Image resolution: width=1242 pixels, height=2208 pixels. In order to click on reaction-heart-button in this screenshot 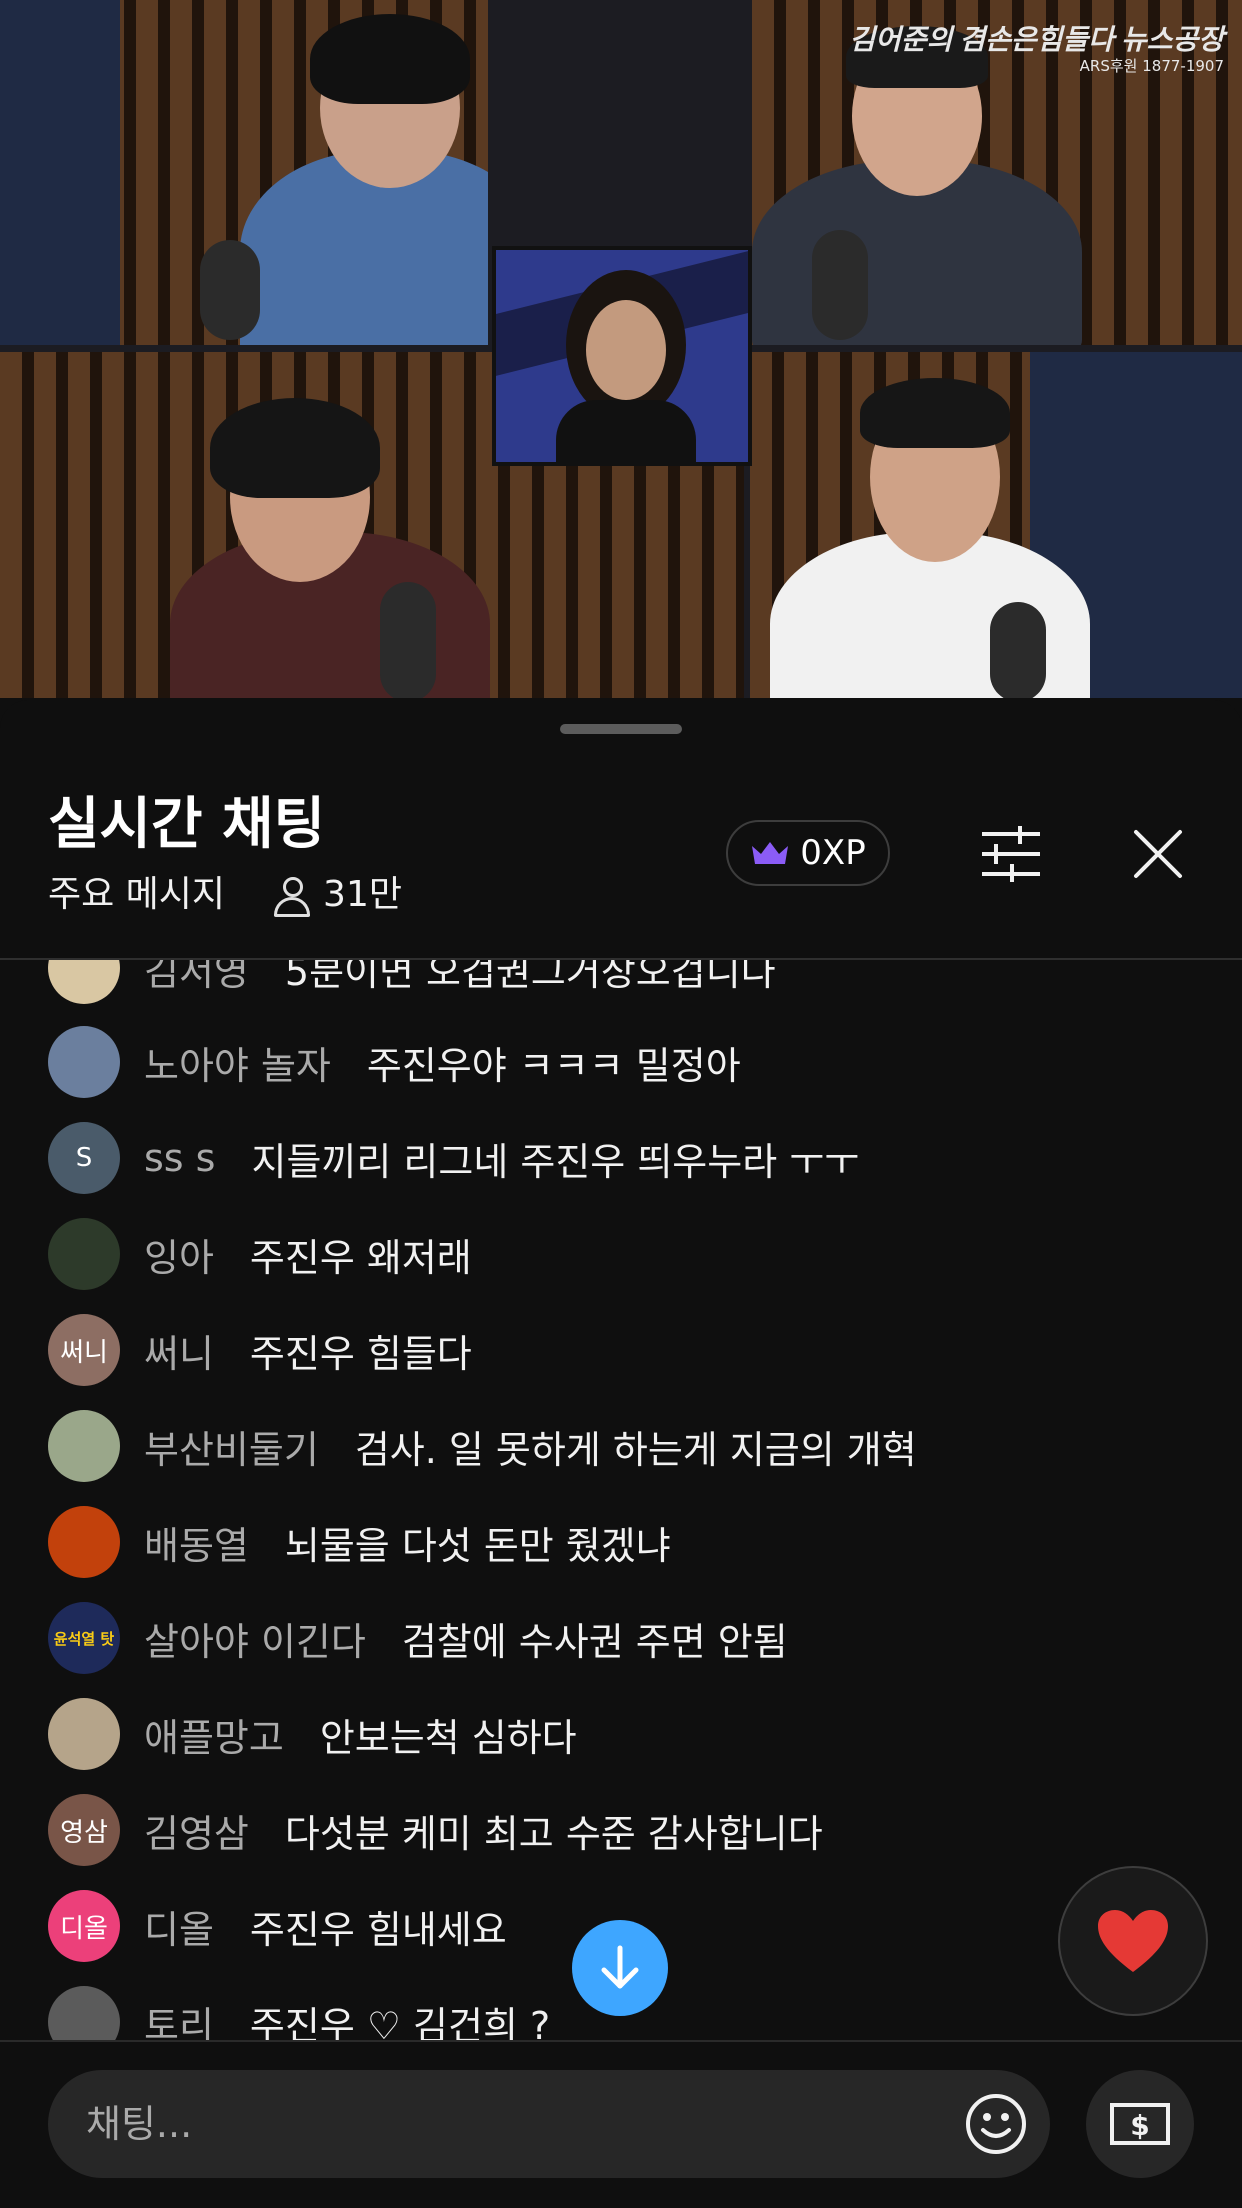, I will do `click(1133, 1941)`.